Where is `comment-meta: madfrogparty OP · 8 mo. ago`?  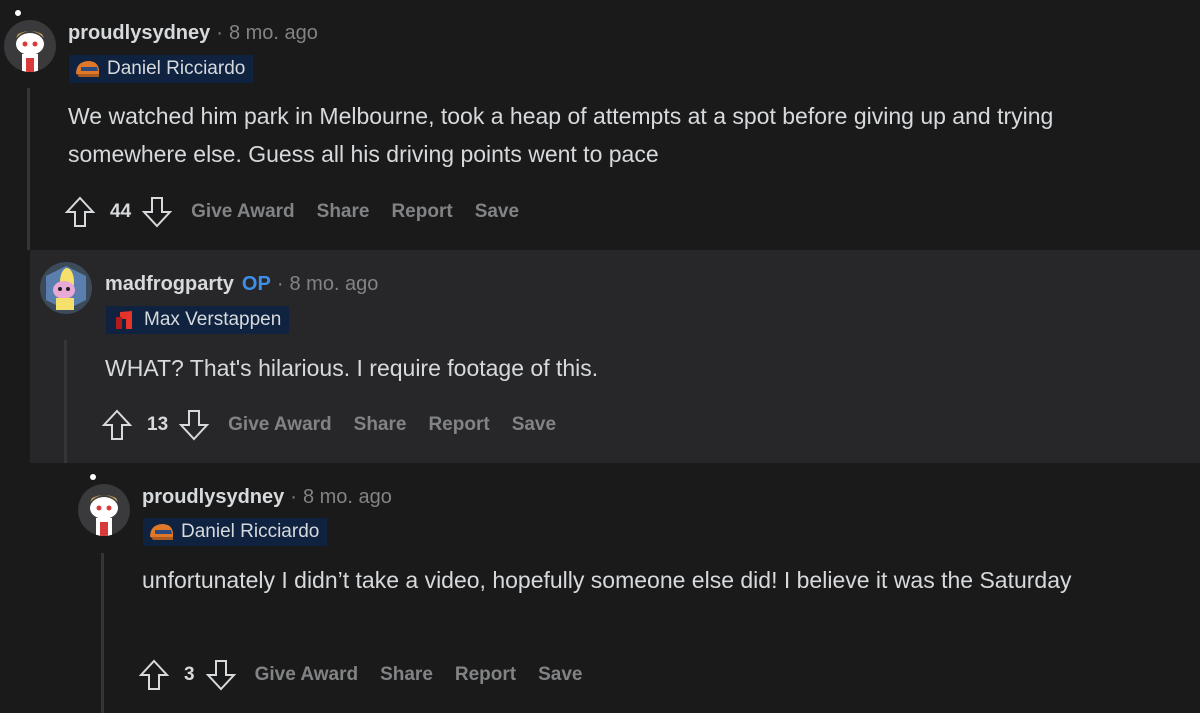
comment-meta: madfrogparty OP · 8 mo. ago is located at coordinates (241, 284).